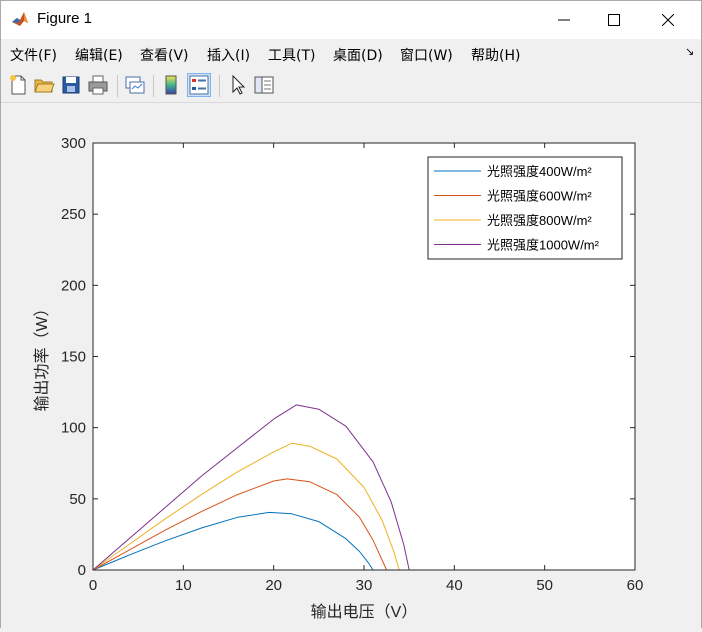 The image size is (702, 632). Describe the element at coordinates (99, 55) in the screenshot. I see `menu-edit: 编辑(E)` at that location.